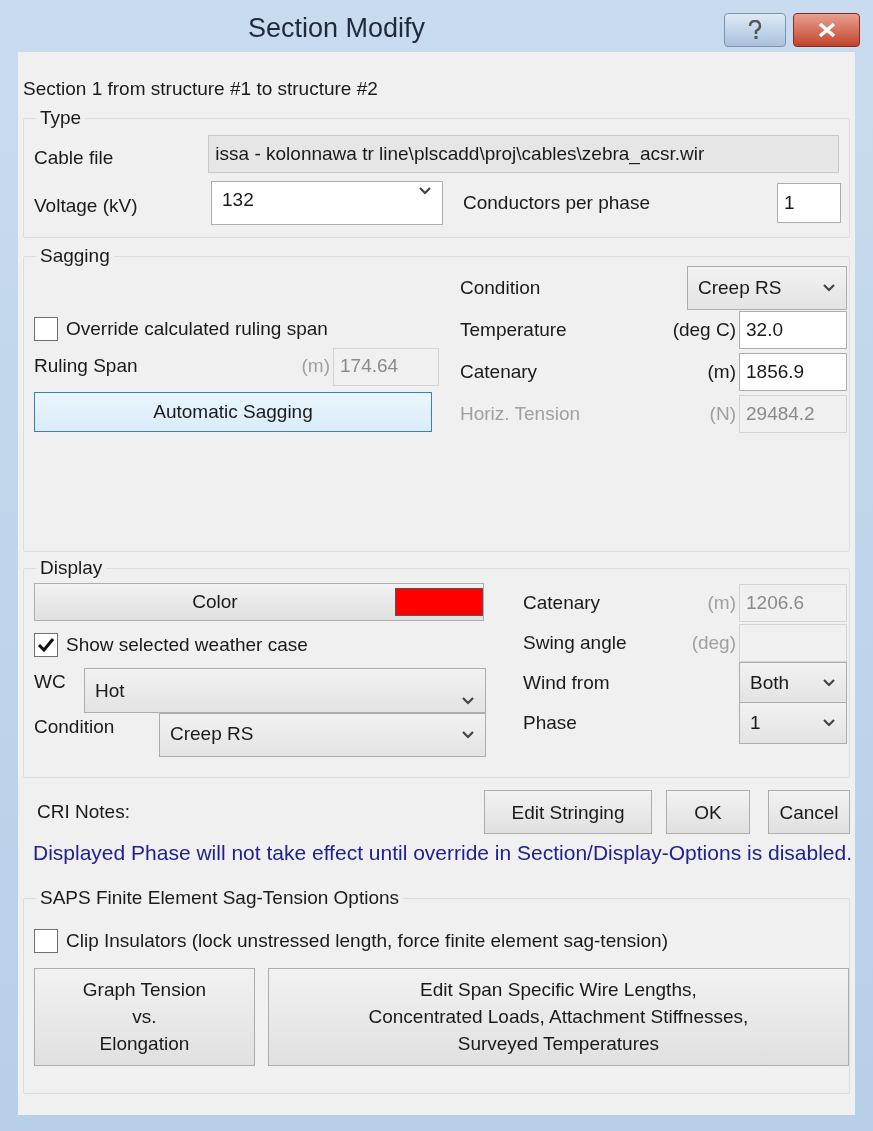 The height and width of the screenshot is (1131, 873). What do you see at coordinates (793, 723) in the screenshot?
I see `dropdown: 1` at bounding box center [793, 723].